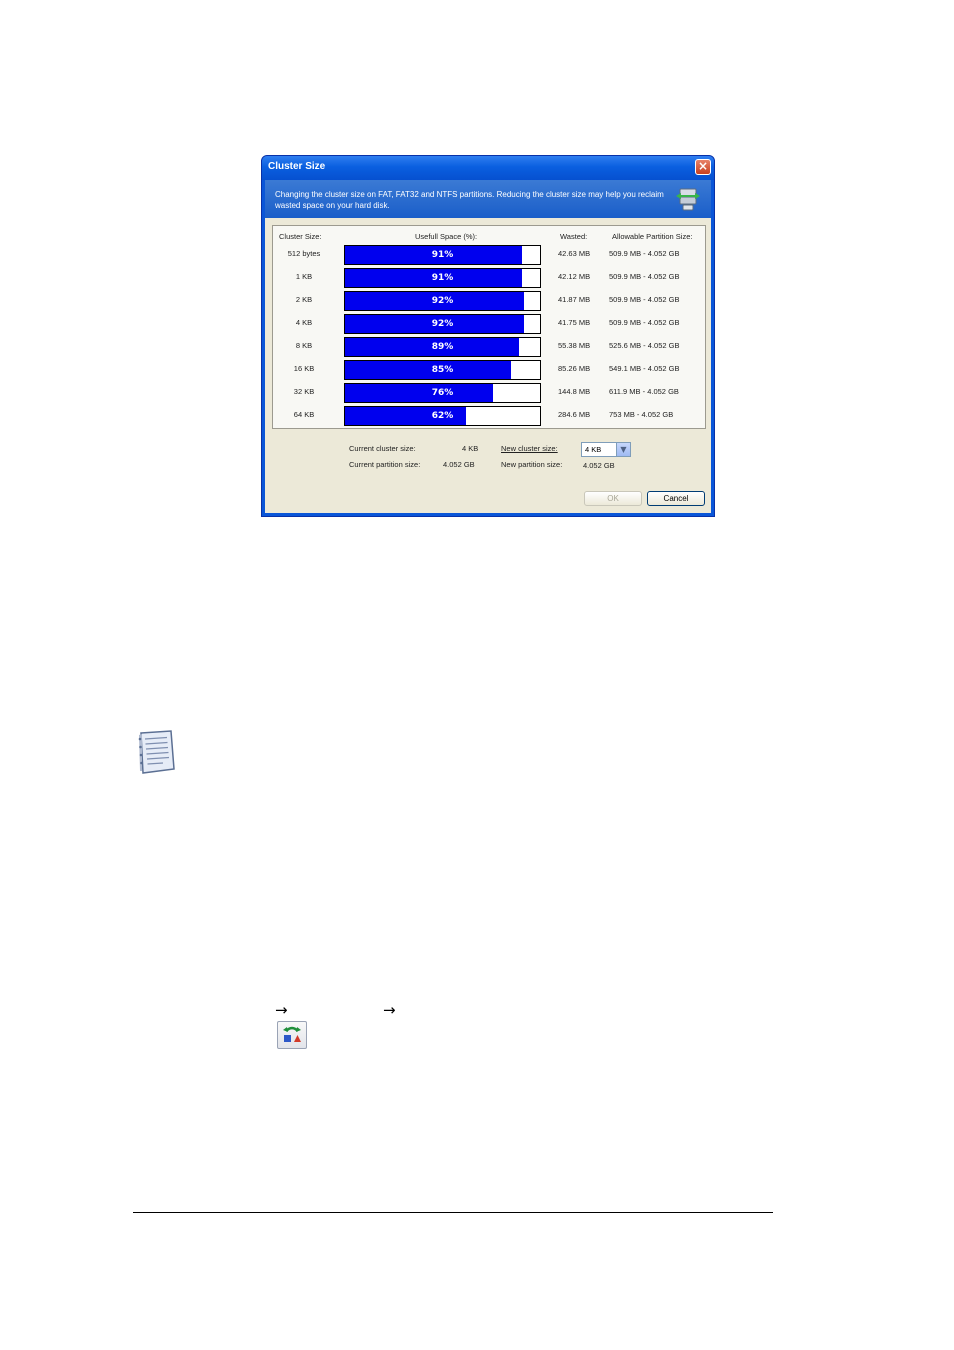 This screenshot has width=954, height=1350. What do you see at coordinates (574, 414) in the screenshot?
I see `wasted-cell: 284.6 MB` at bounding box center [574, 414].